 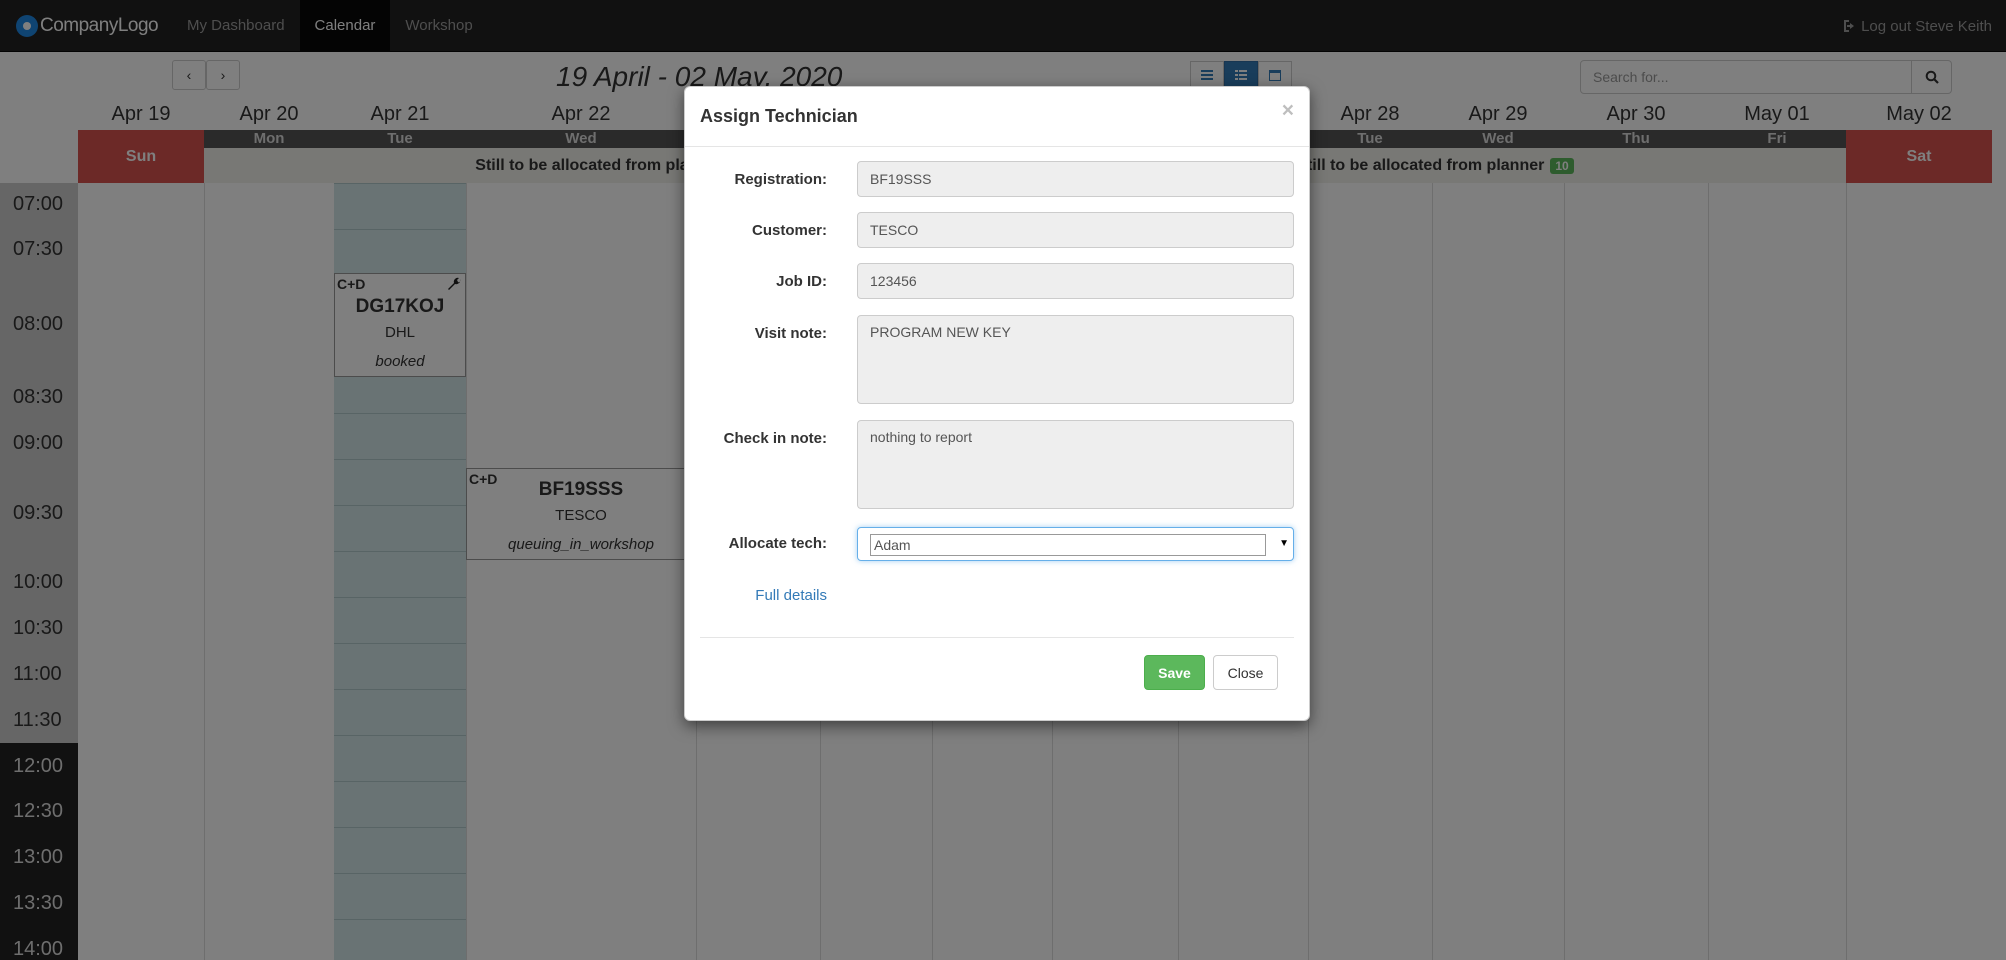 I want to click on allocate-tech-value: Adam, so click(x=1068, y=545).